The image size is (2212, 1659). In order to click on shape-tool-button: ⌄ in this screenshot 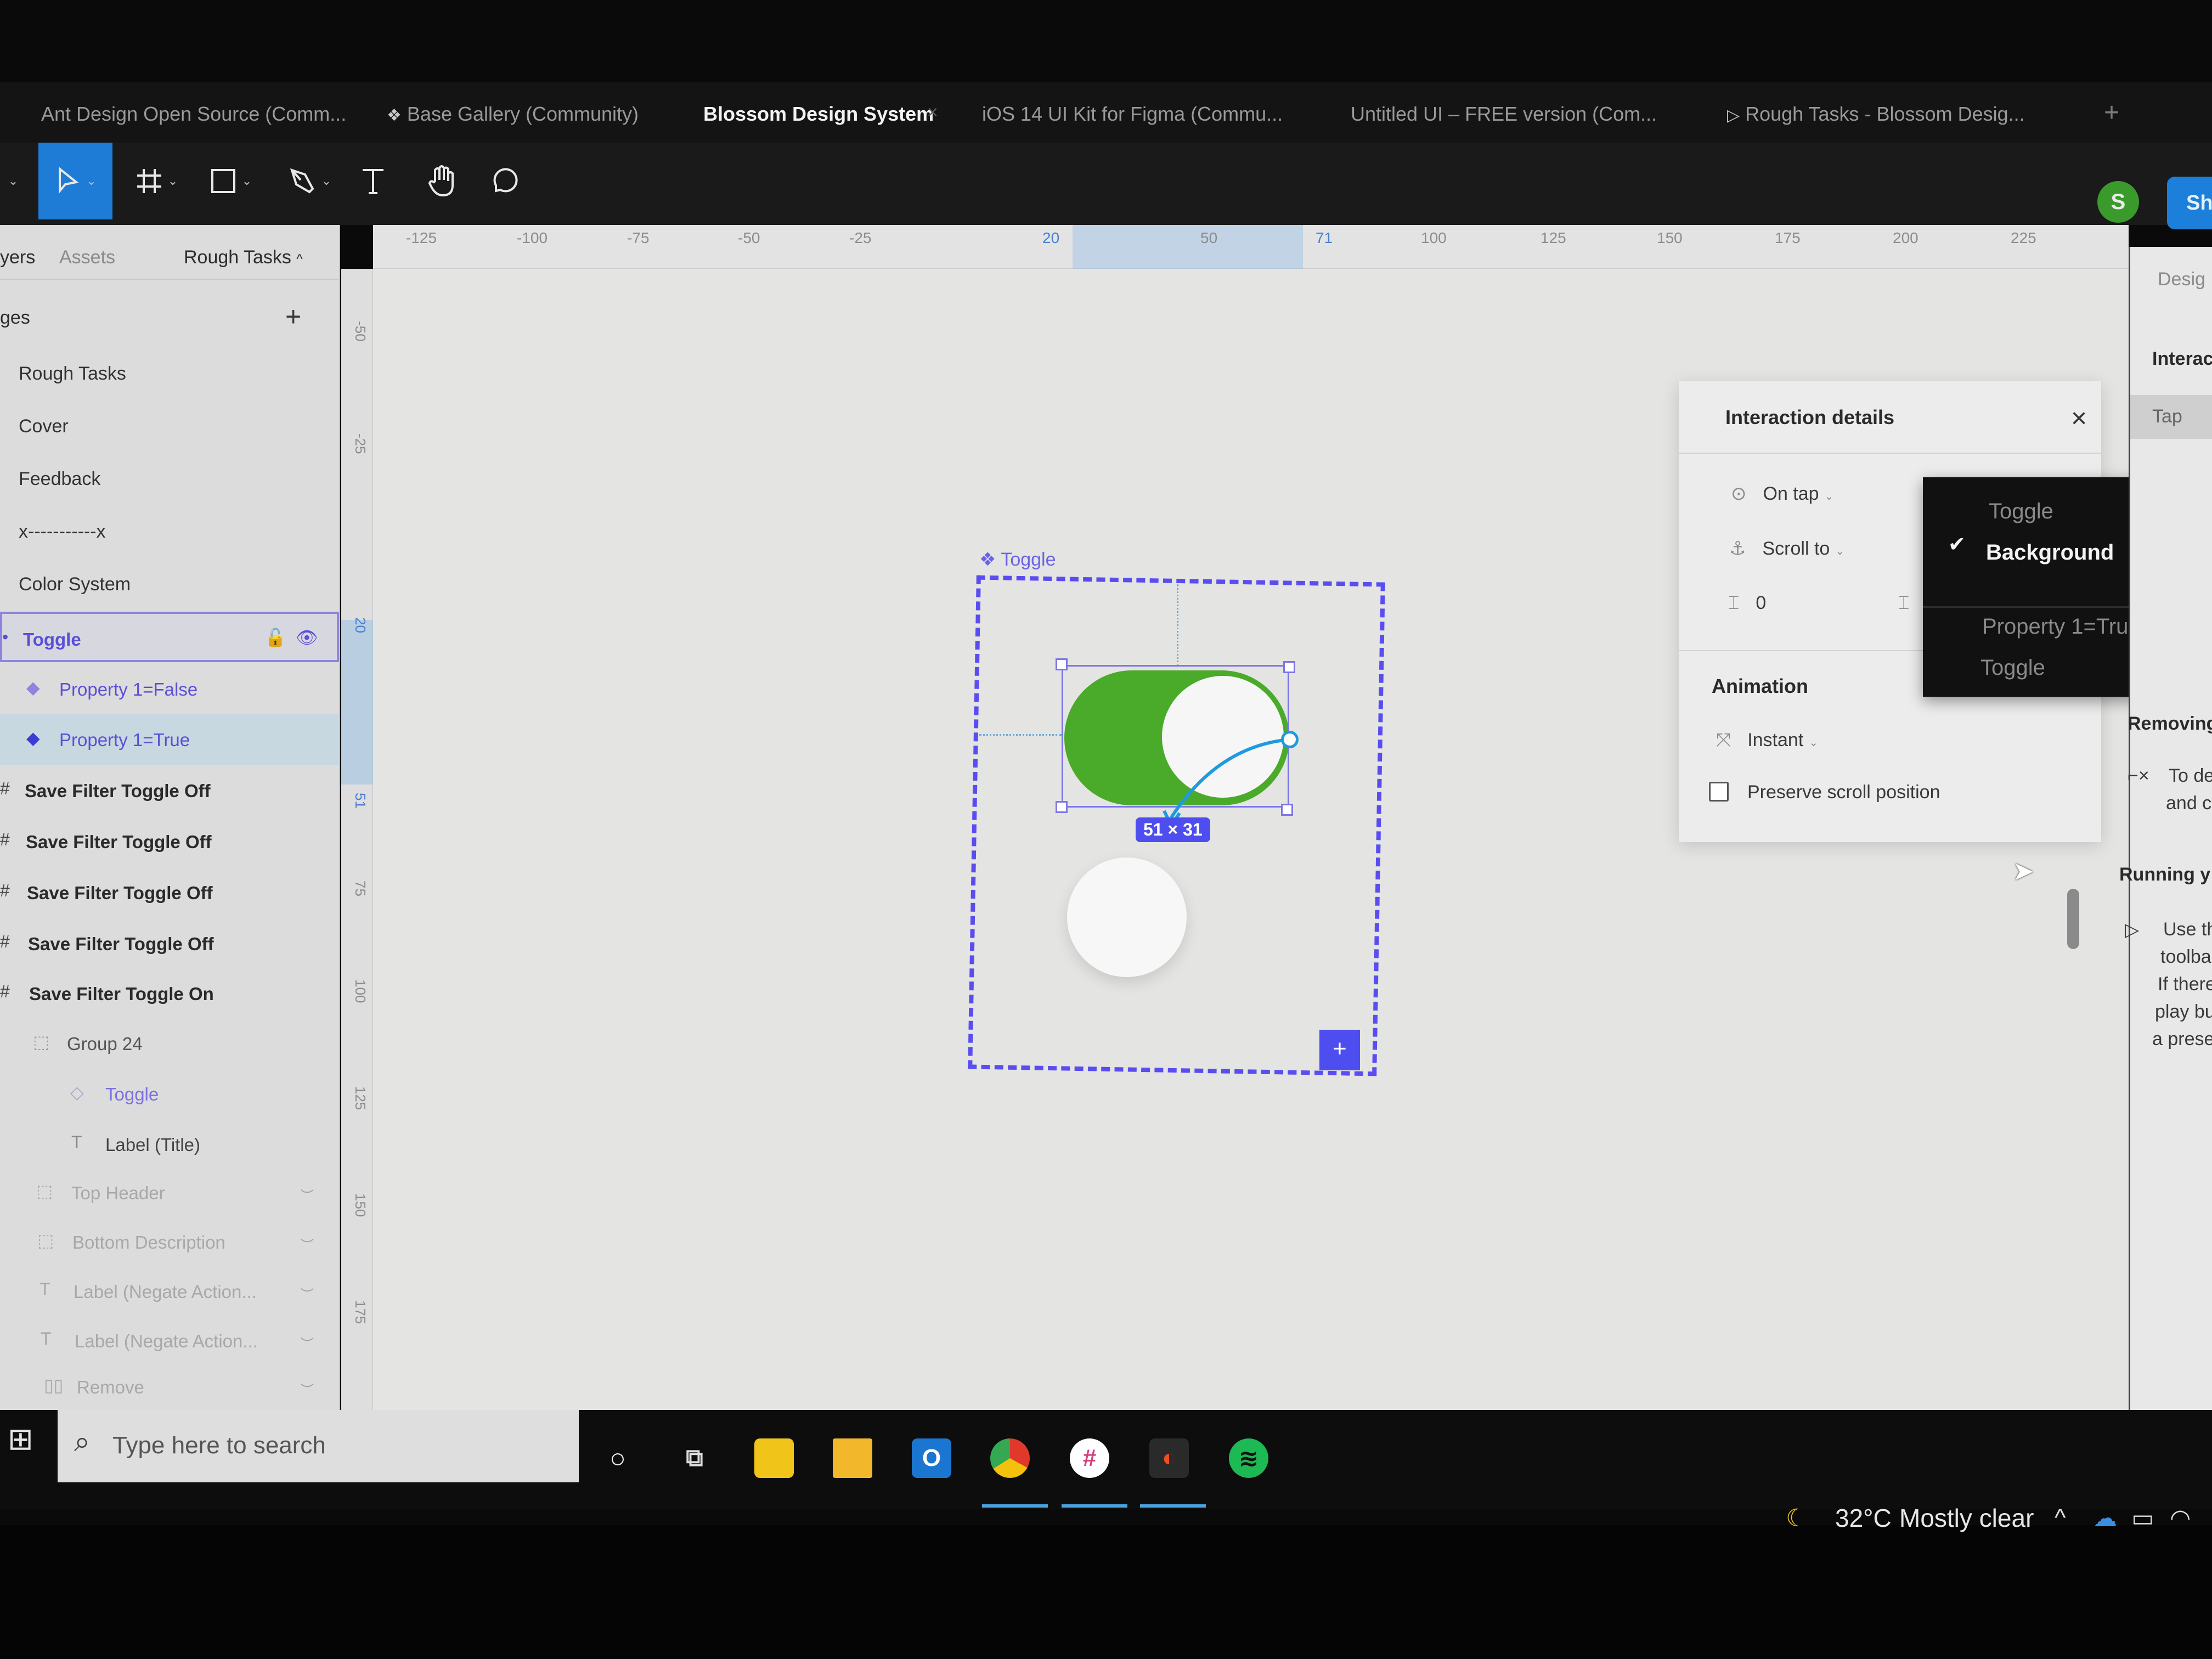, I will do `click(231, 181)`.